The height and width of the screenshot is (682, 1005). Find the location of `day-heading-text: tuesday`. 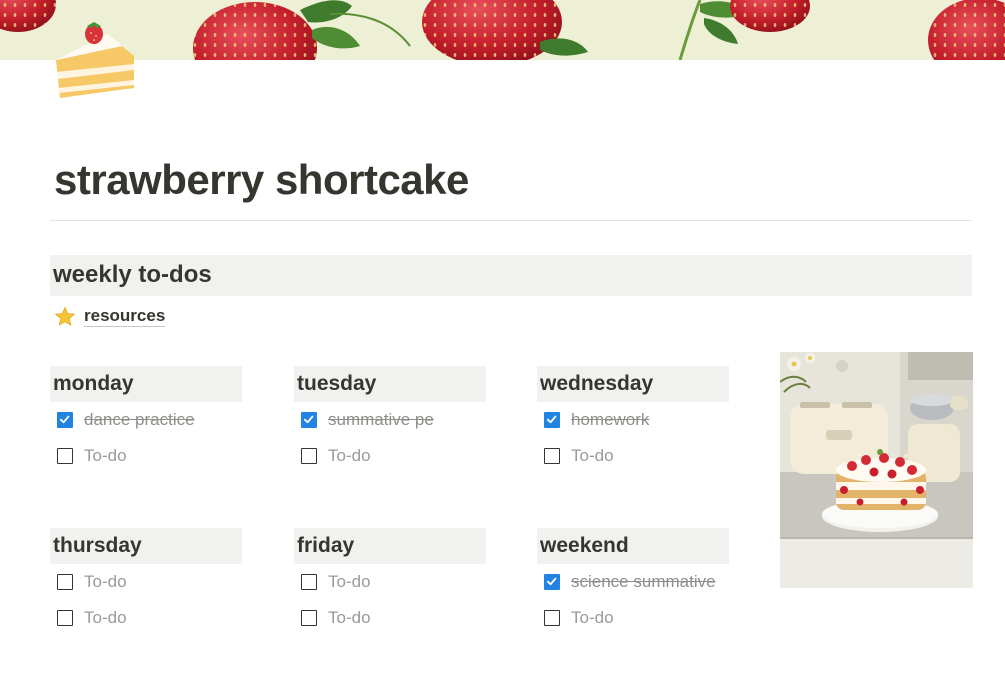

day-heading-text: tuesday is located at coordinates (336, 384).